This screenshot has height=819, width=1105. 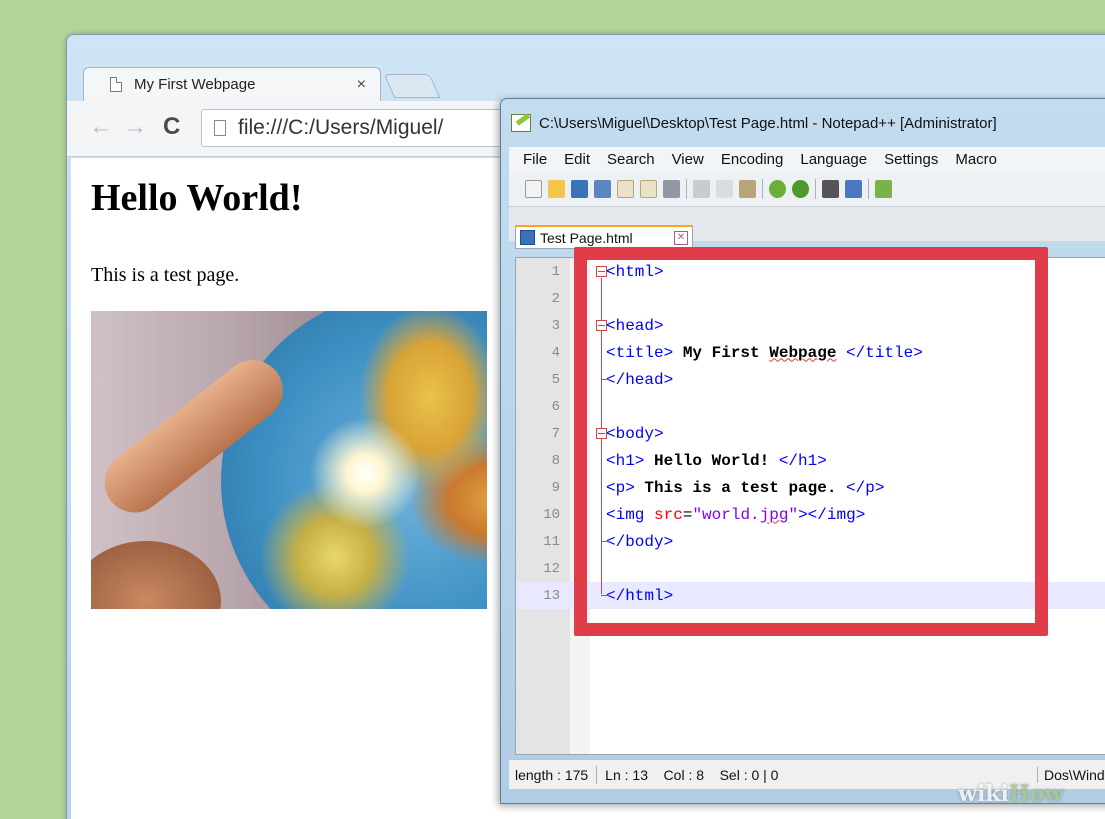 What do you see at coordinates (165, 275) in the screenshot?
I see `page-paragraph: This is a test page.` at bounding box center [165, 275].